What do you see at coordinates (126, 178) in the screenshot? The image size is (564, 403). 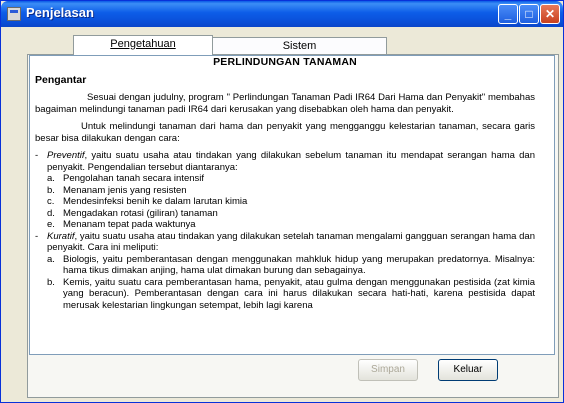 I see `sub-item: a. Pengolahan tanah secara intensif` at bounding box center [126, 178].